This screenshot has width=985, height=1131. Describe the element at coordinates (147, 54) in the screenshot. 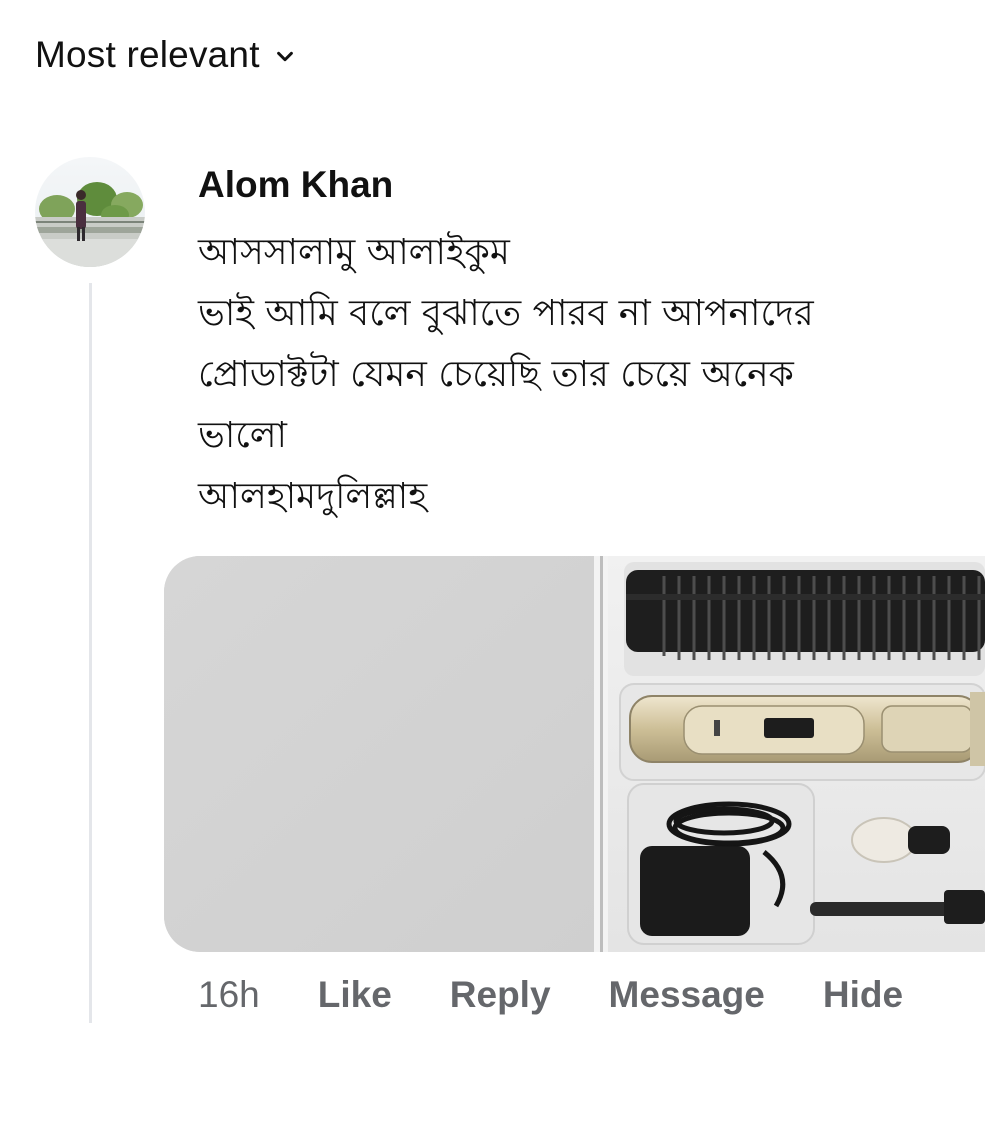

I see `sort-label: Most relevant` at that location.